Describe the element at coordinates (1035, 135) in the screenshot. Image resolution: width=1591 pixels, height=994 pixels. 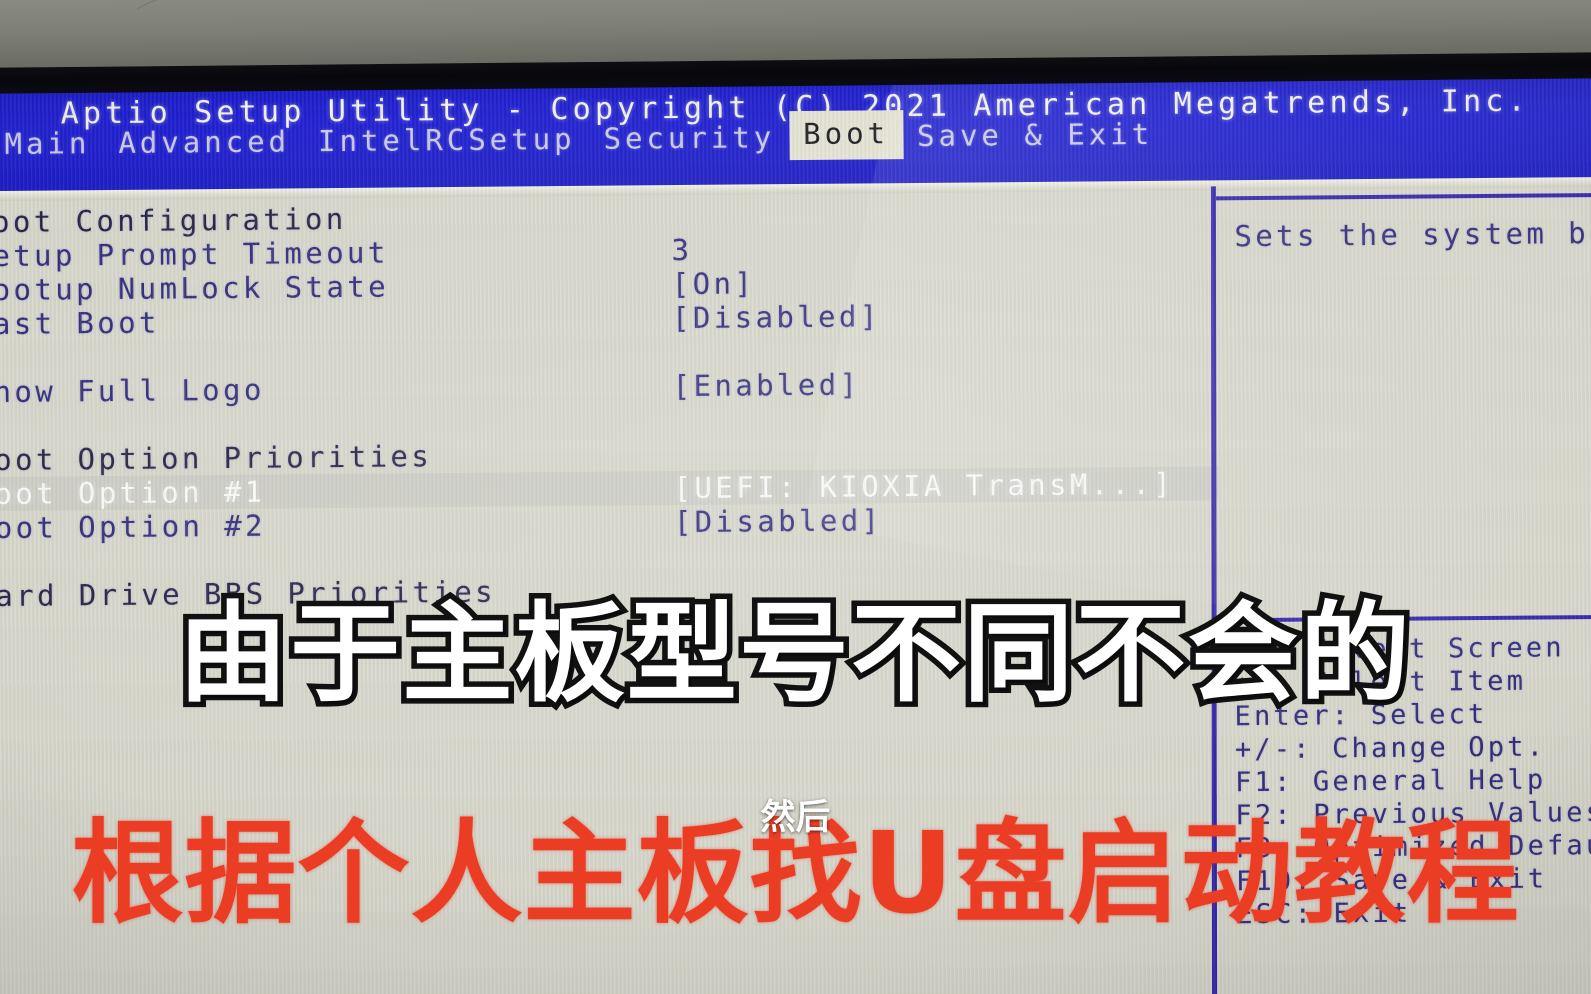
I see `tab-save-exit: Save & Exit` at that location.